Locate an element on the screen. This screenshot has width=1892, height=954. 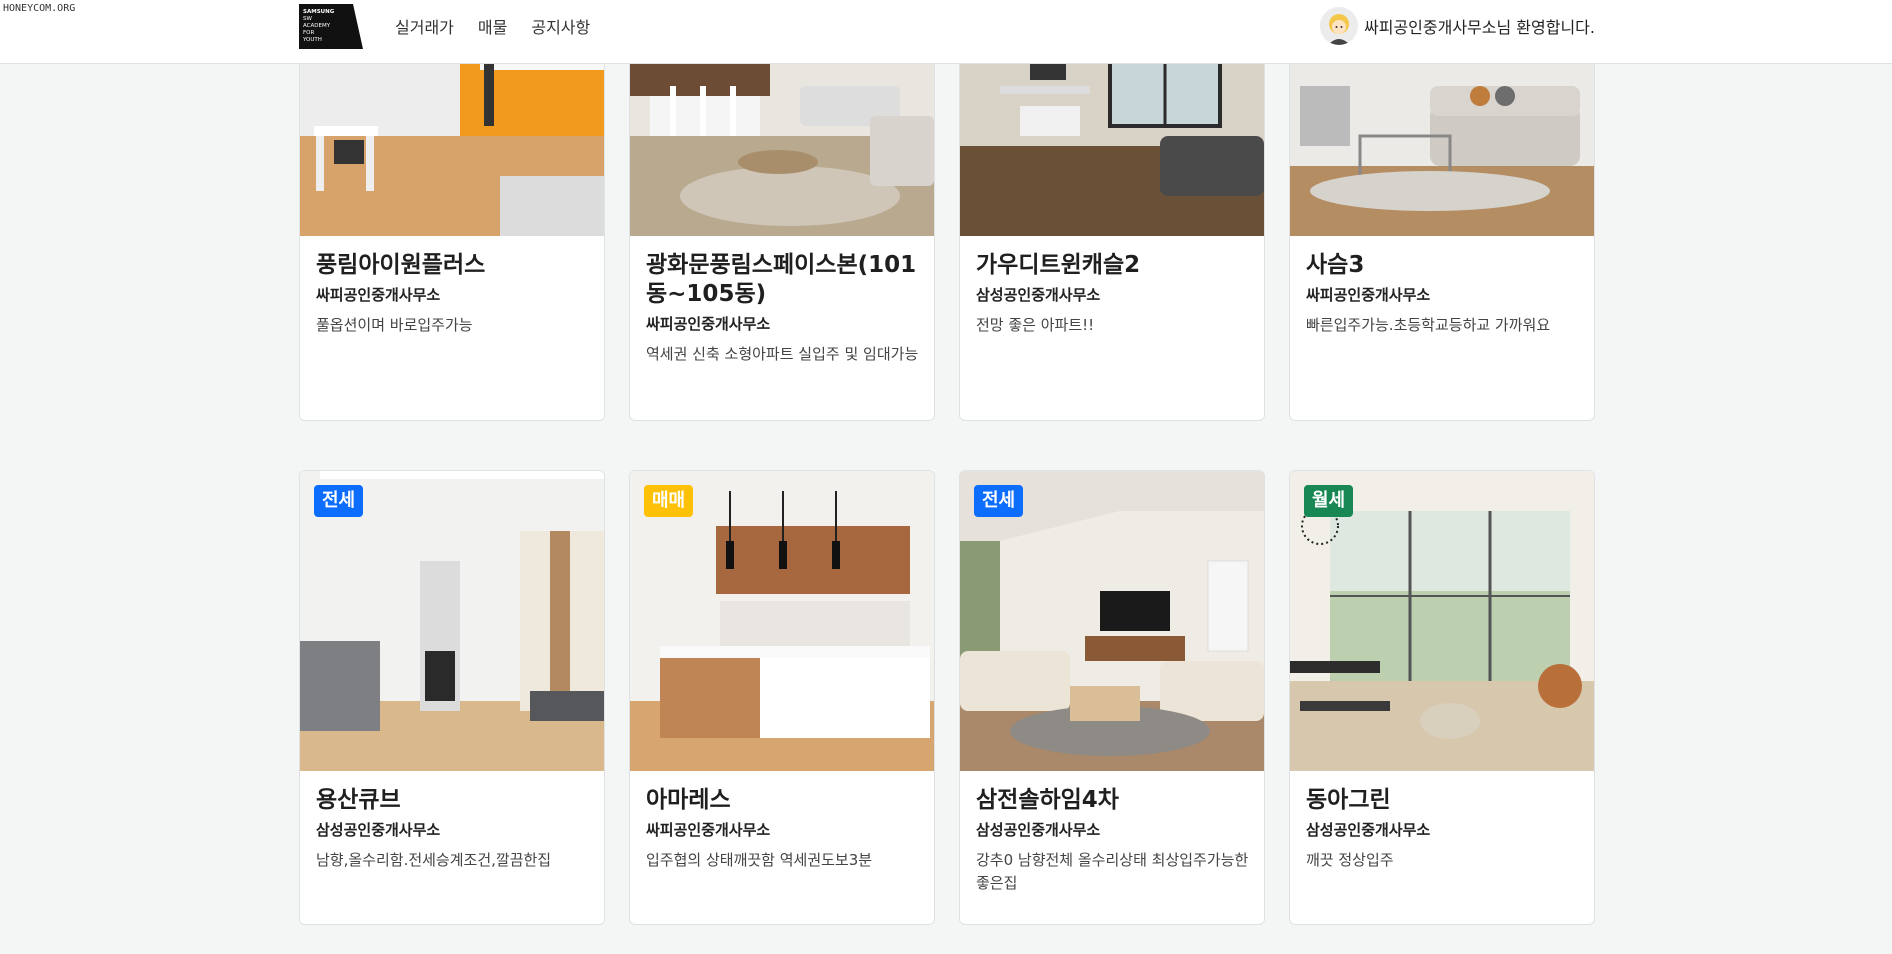
logo: SAMSUNG SW ACADEMY FOR YOUTH is located at coordinates (331, 26).